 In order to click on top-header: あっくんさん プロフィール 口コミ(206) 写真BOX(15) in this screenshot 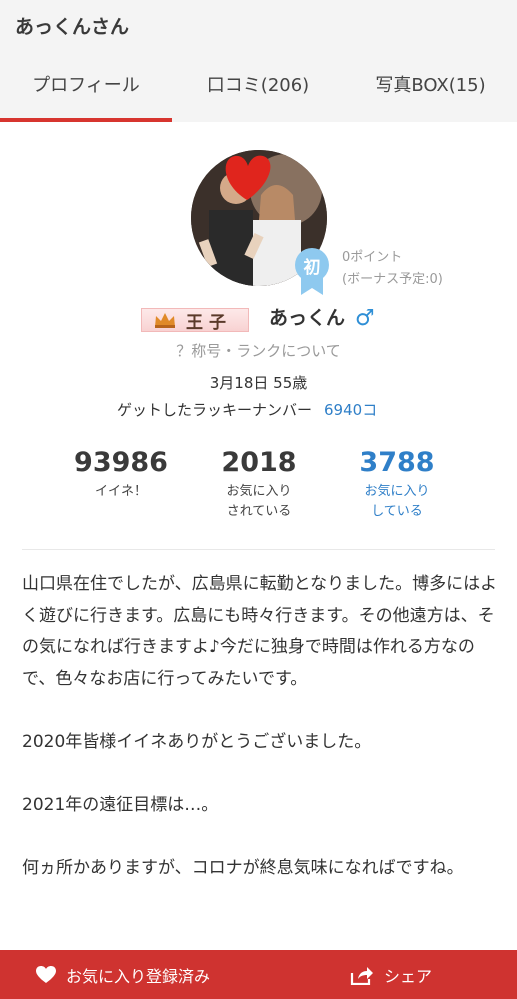, I will do `click(258, 61)`.